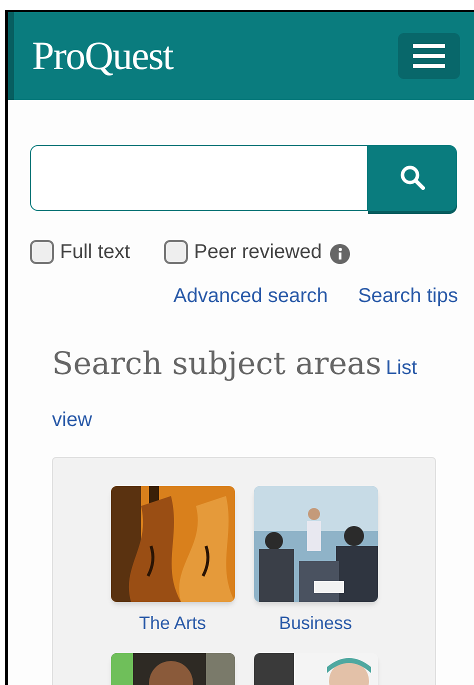  I want to click on checkbox-label: Full text, so click(95, 252).